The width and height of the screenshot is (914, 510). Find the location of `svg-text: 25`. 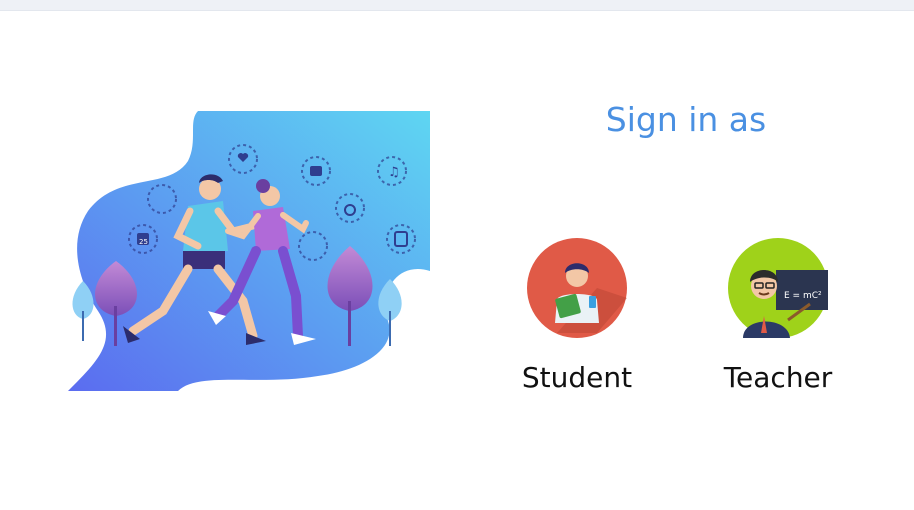

svg-text: 25 is located at coordinates (143, 242).